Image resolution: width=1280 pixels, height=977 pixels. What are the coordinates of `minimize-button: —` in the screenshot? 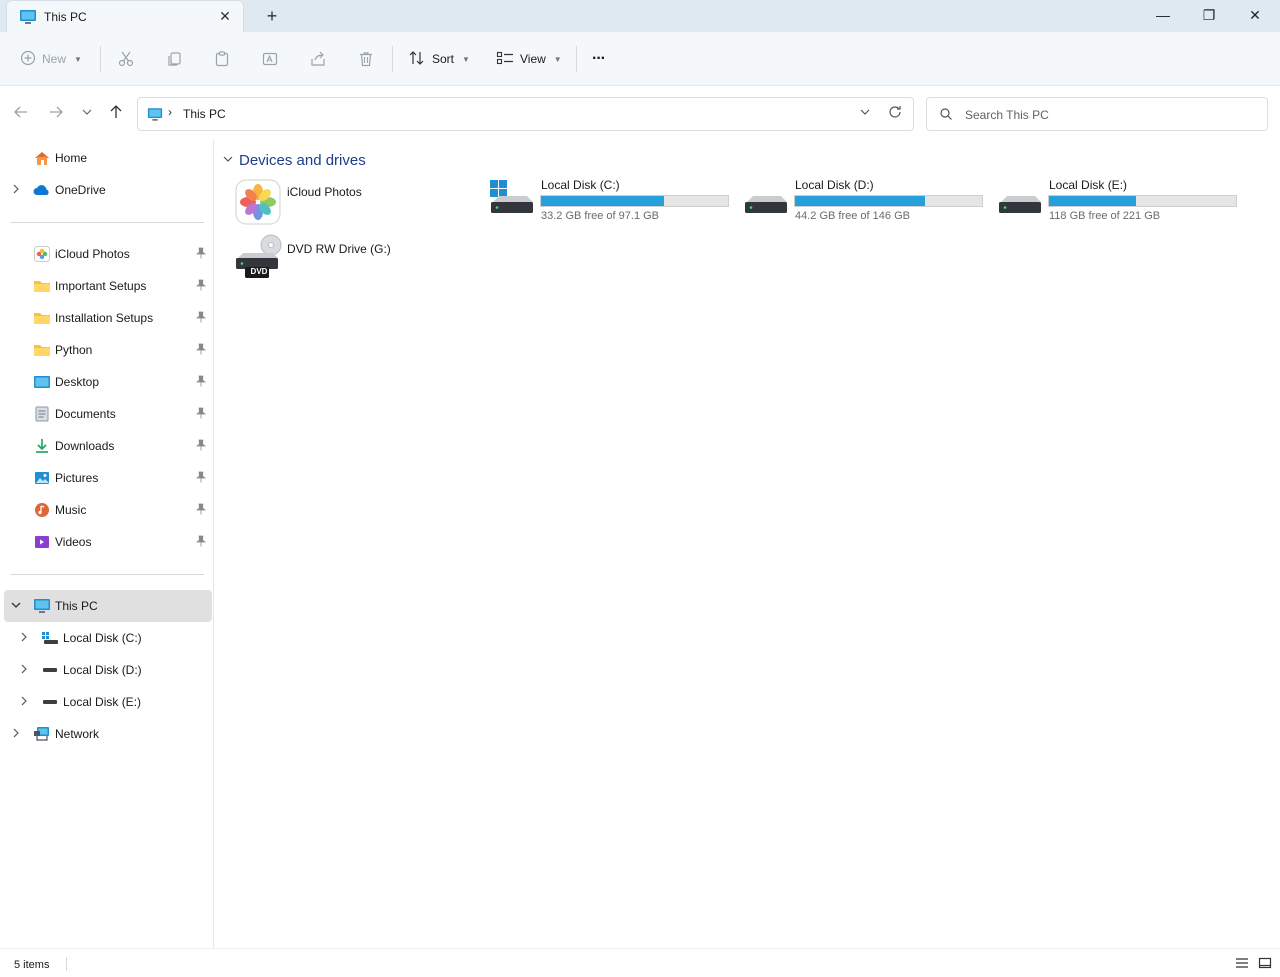 It's located at (1163, 16).